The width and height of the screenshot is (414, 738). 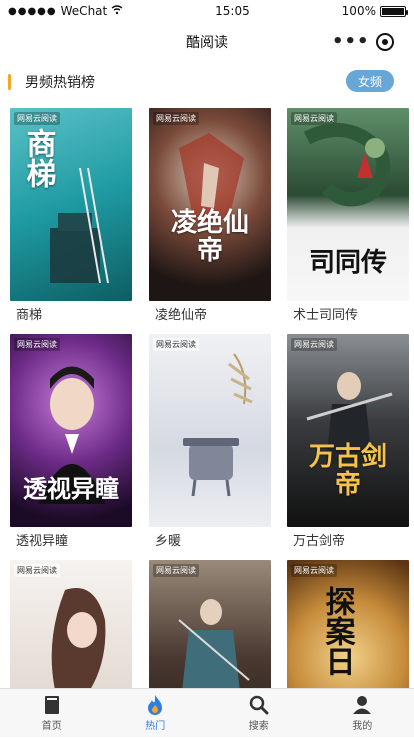 I want to click on book-item: 网易云阅读 探案日, so click(x=348, y=624).